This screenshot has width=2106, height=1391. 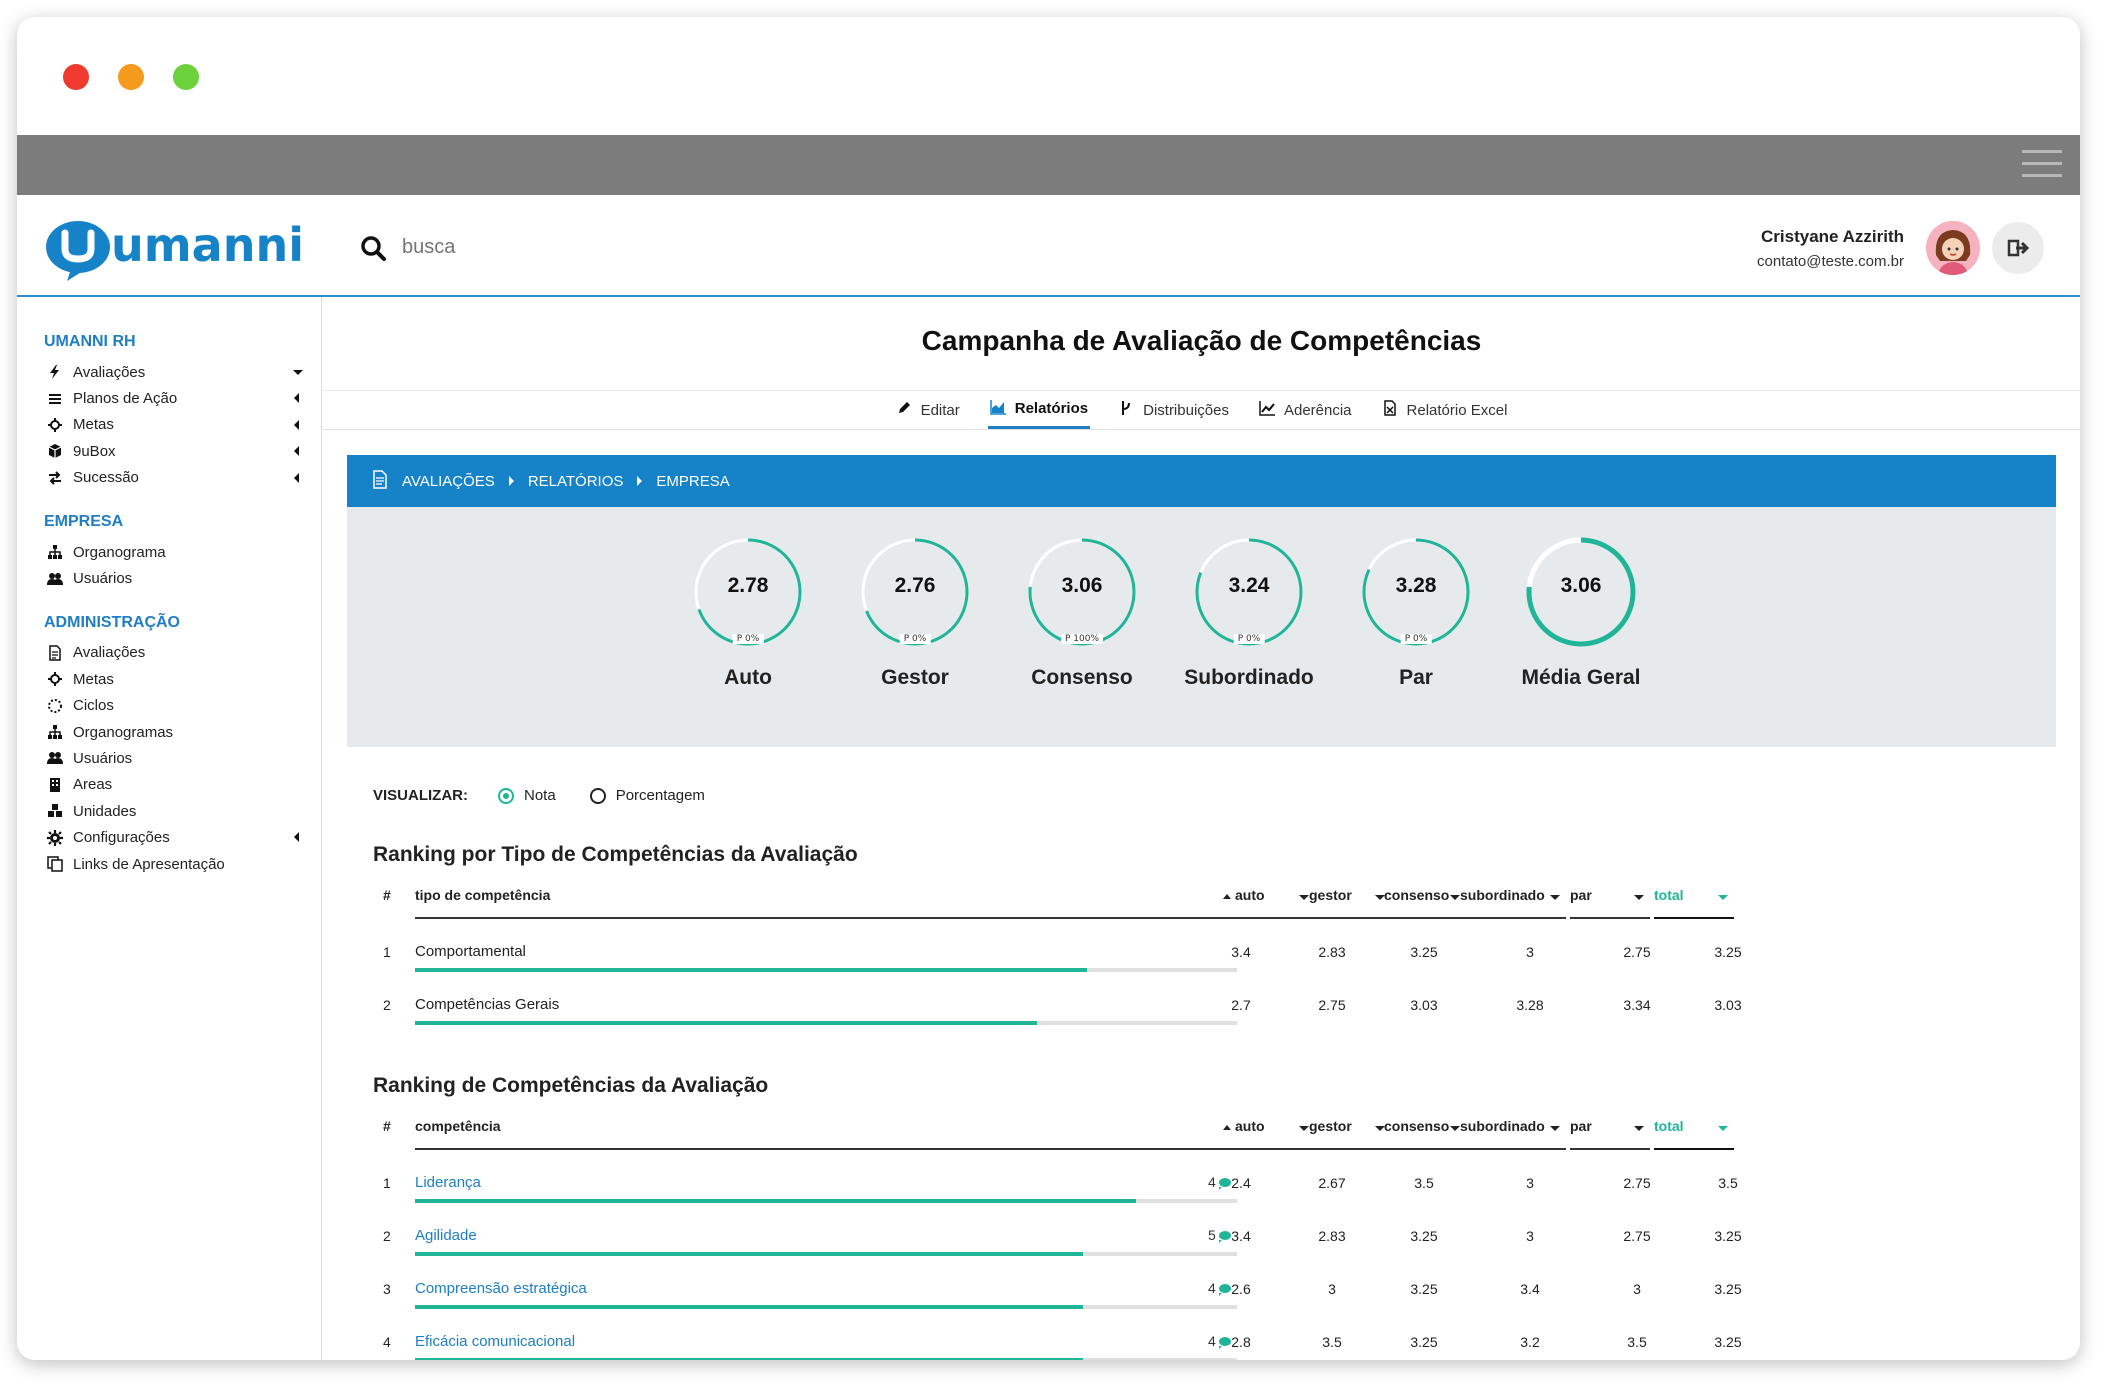 What do you see at coordinates (131, 77) in the screenshot?
I see `minimize-window-button` at bounding box center [131, 77].